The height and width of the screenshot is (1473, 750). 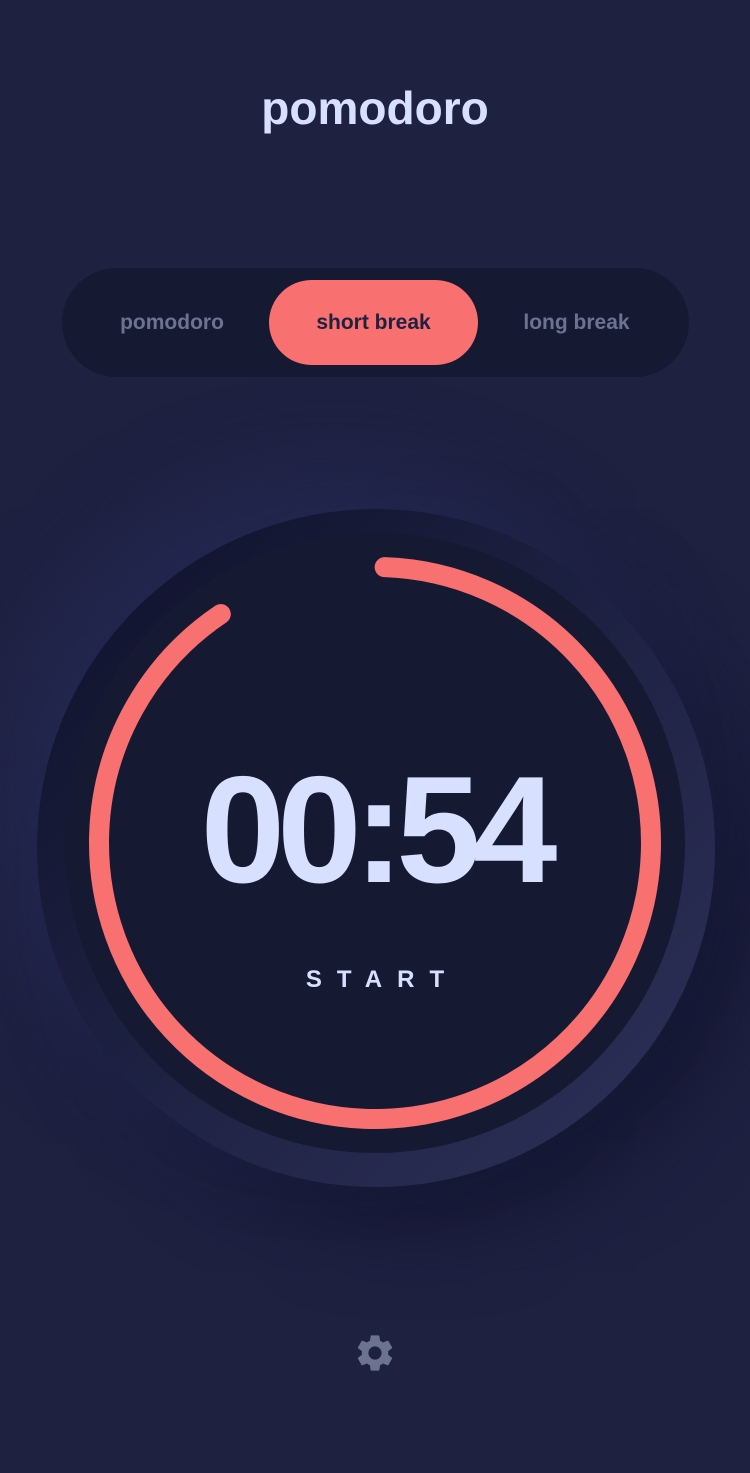 I want to click on app-title: pomodoro, so click(x=375, y=108).